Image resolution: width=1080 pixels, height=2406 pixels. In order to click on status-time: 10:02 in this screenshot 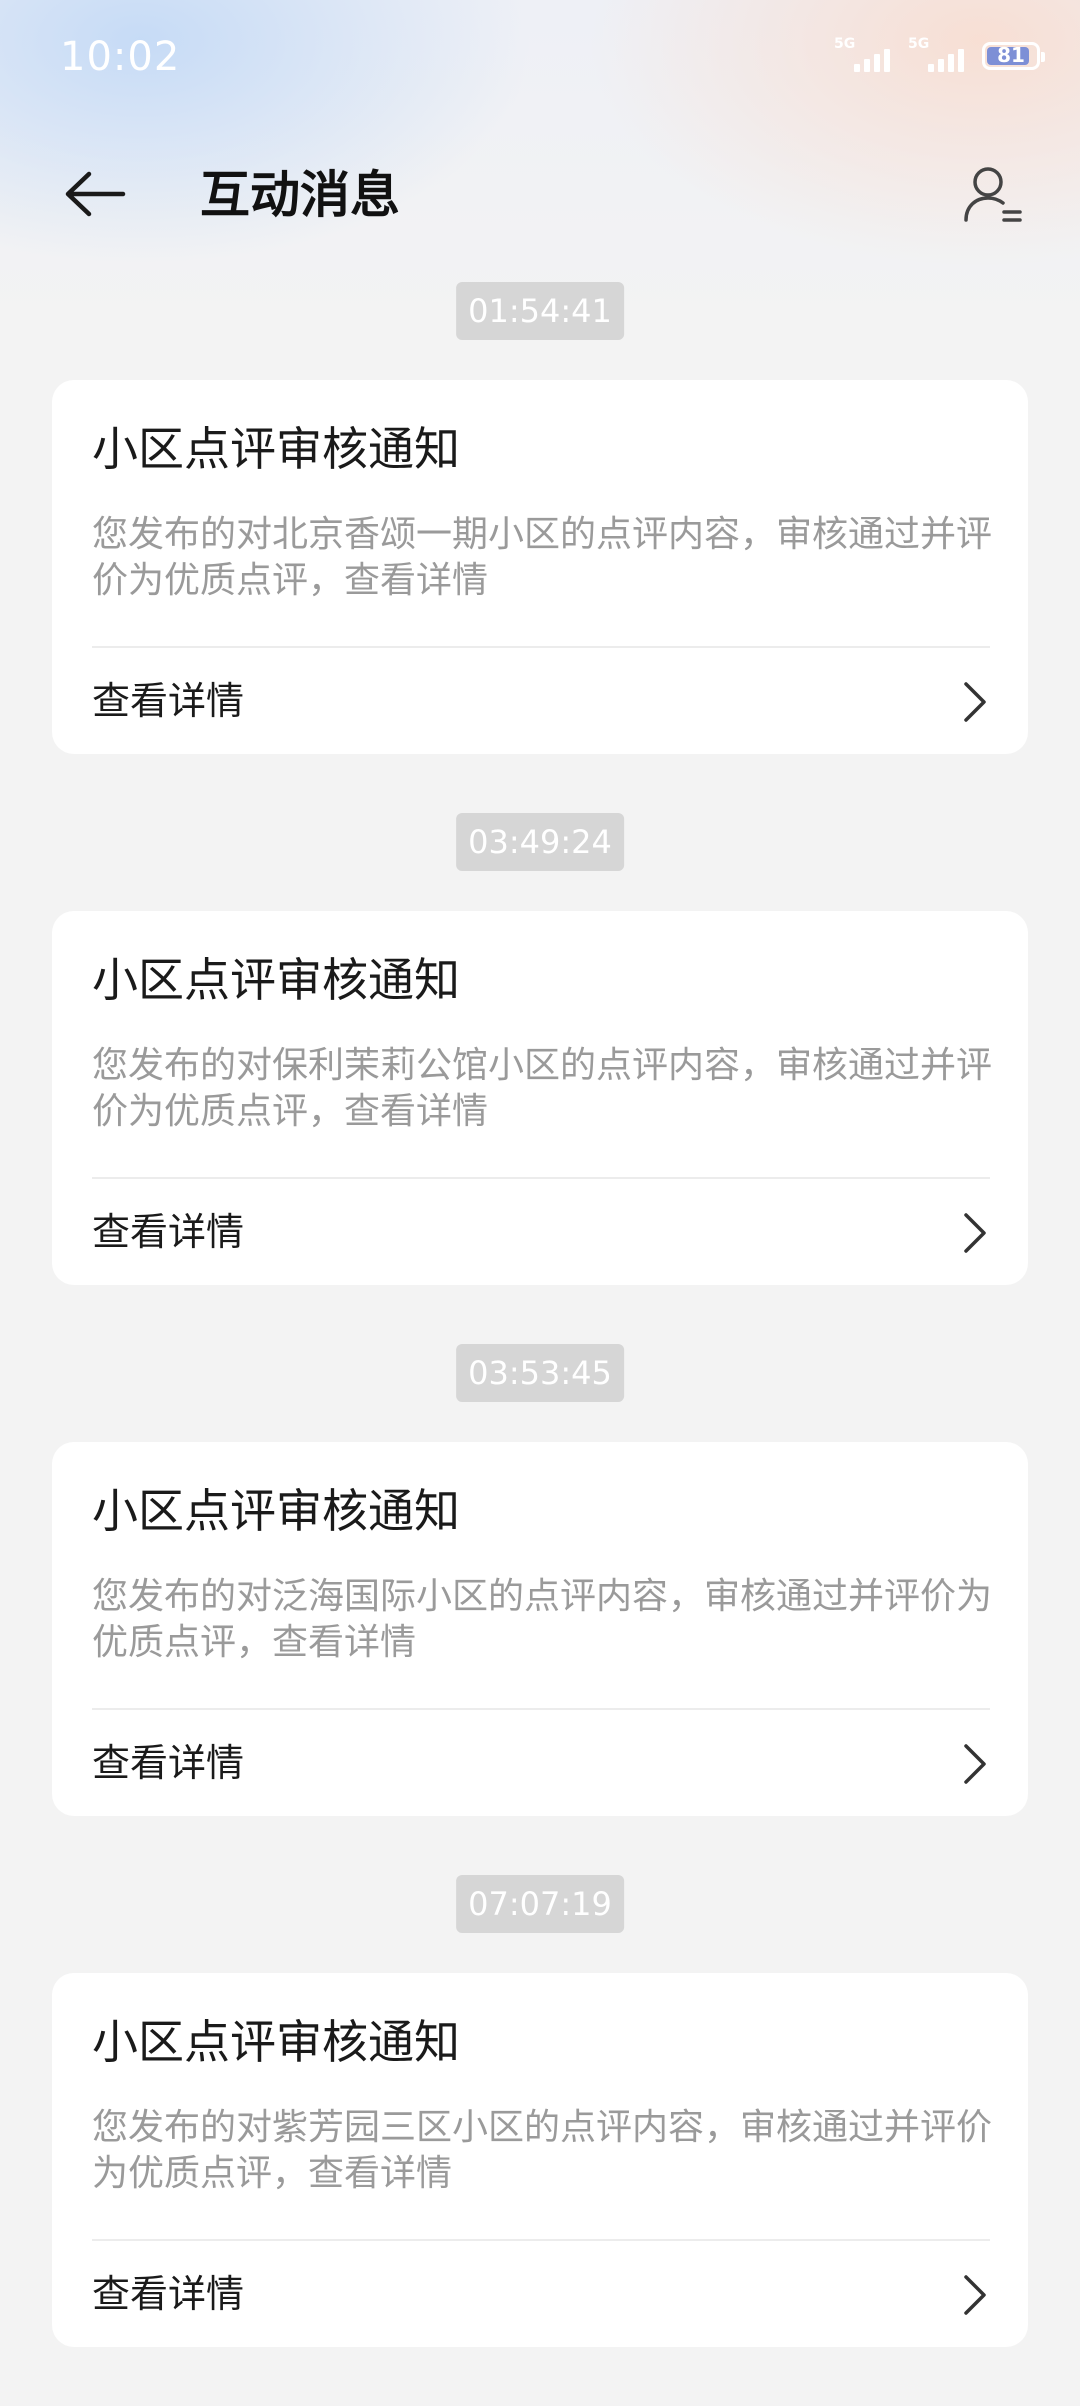, I will do `click(120, 57)`.